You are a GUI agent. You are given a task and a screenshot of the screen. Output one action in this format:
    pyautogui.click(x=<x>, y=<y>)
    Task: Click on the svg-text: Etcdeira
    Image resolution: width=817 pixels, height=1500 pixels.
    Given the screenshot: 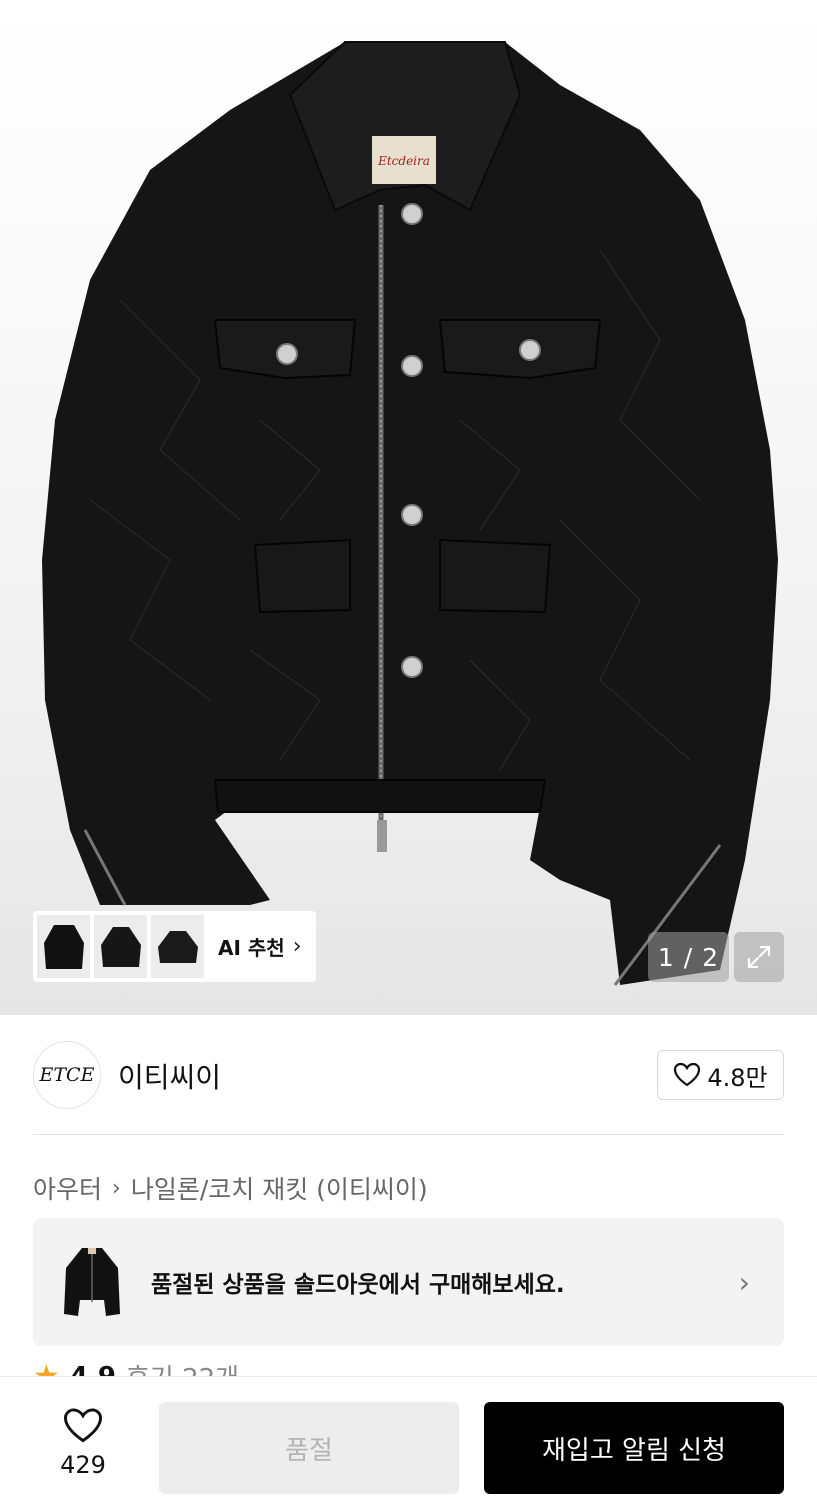 What is the action you would take?
    pyautogui.click(x=403, y=161)
    